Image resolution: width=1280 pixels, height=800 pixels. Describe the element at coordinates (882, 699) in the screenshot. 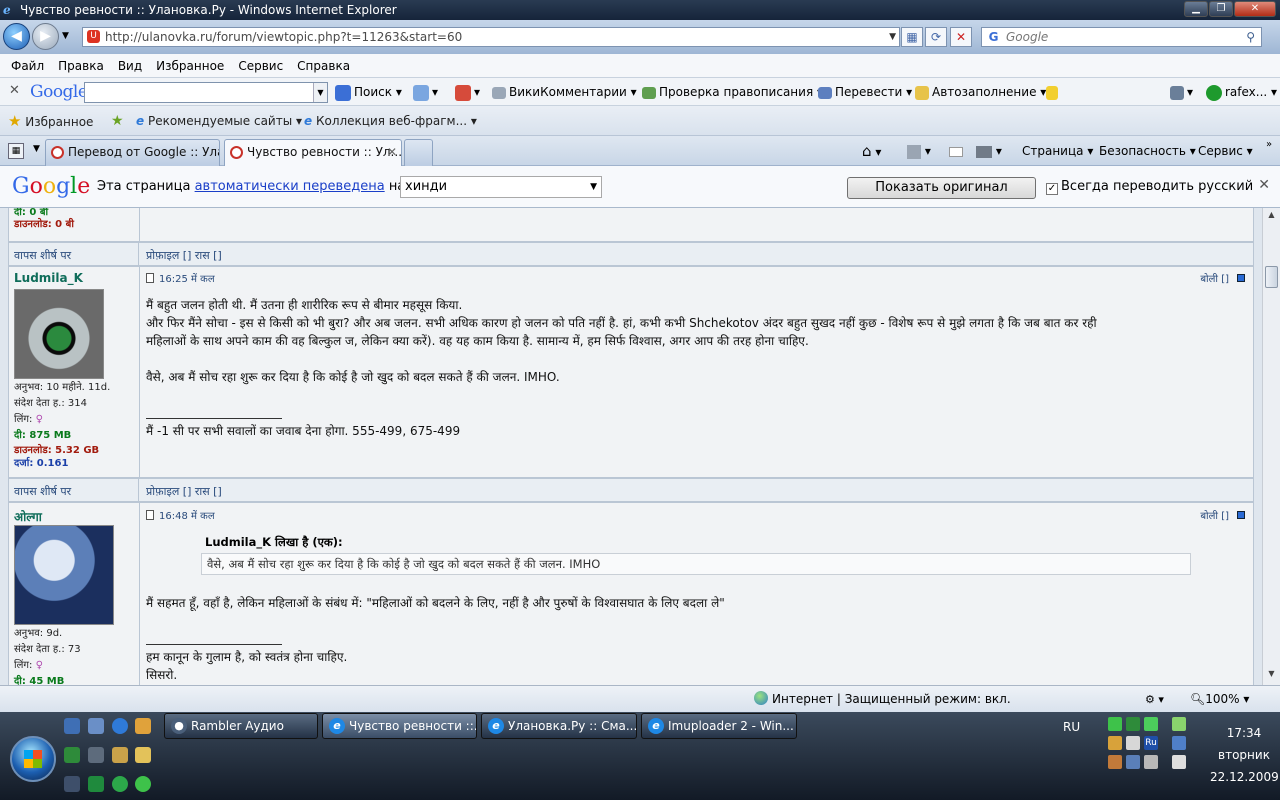

I see `security-zone: Интернет | Защищенный режим: вкл.` at that location.